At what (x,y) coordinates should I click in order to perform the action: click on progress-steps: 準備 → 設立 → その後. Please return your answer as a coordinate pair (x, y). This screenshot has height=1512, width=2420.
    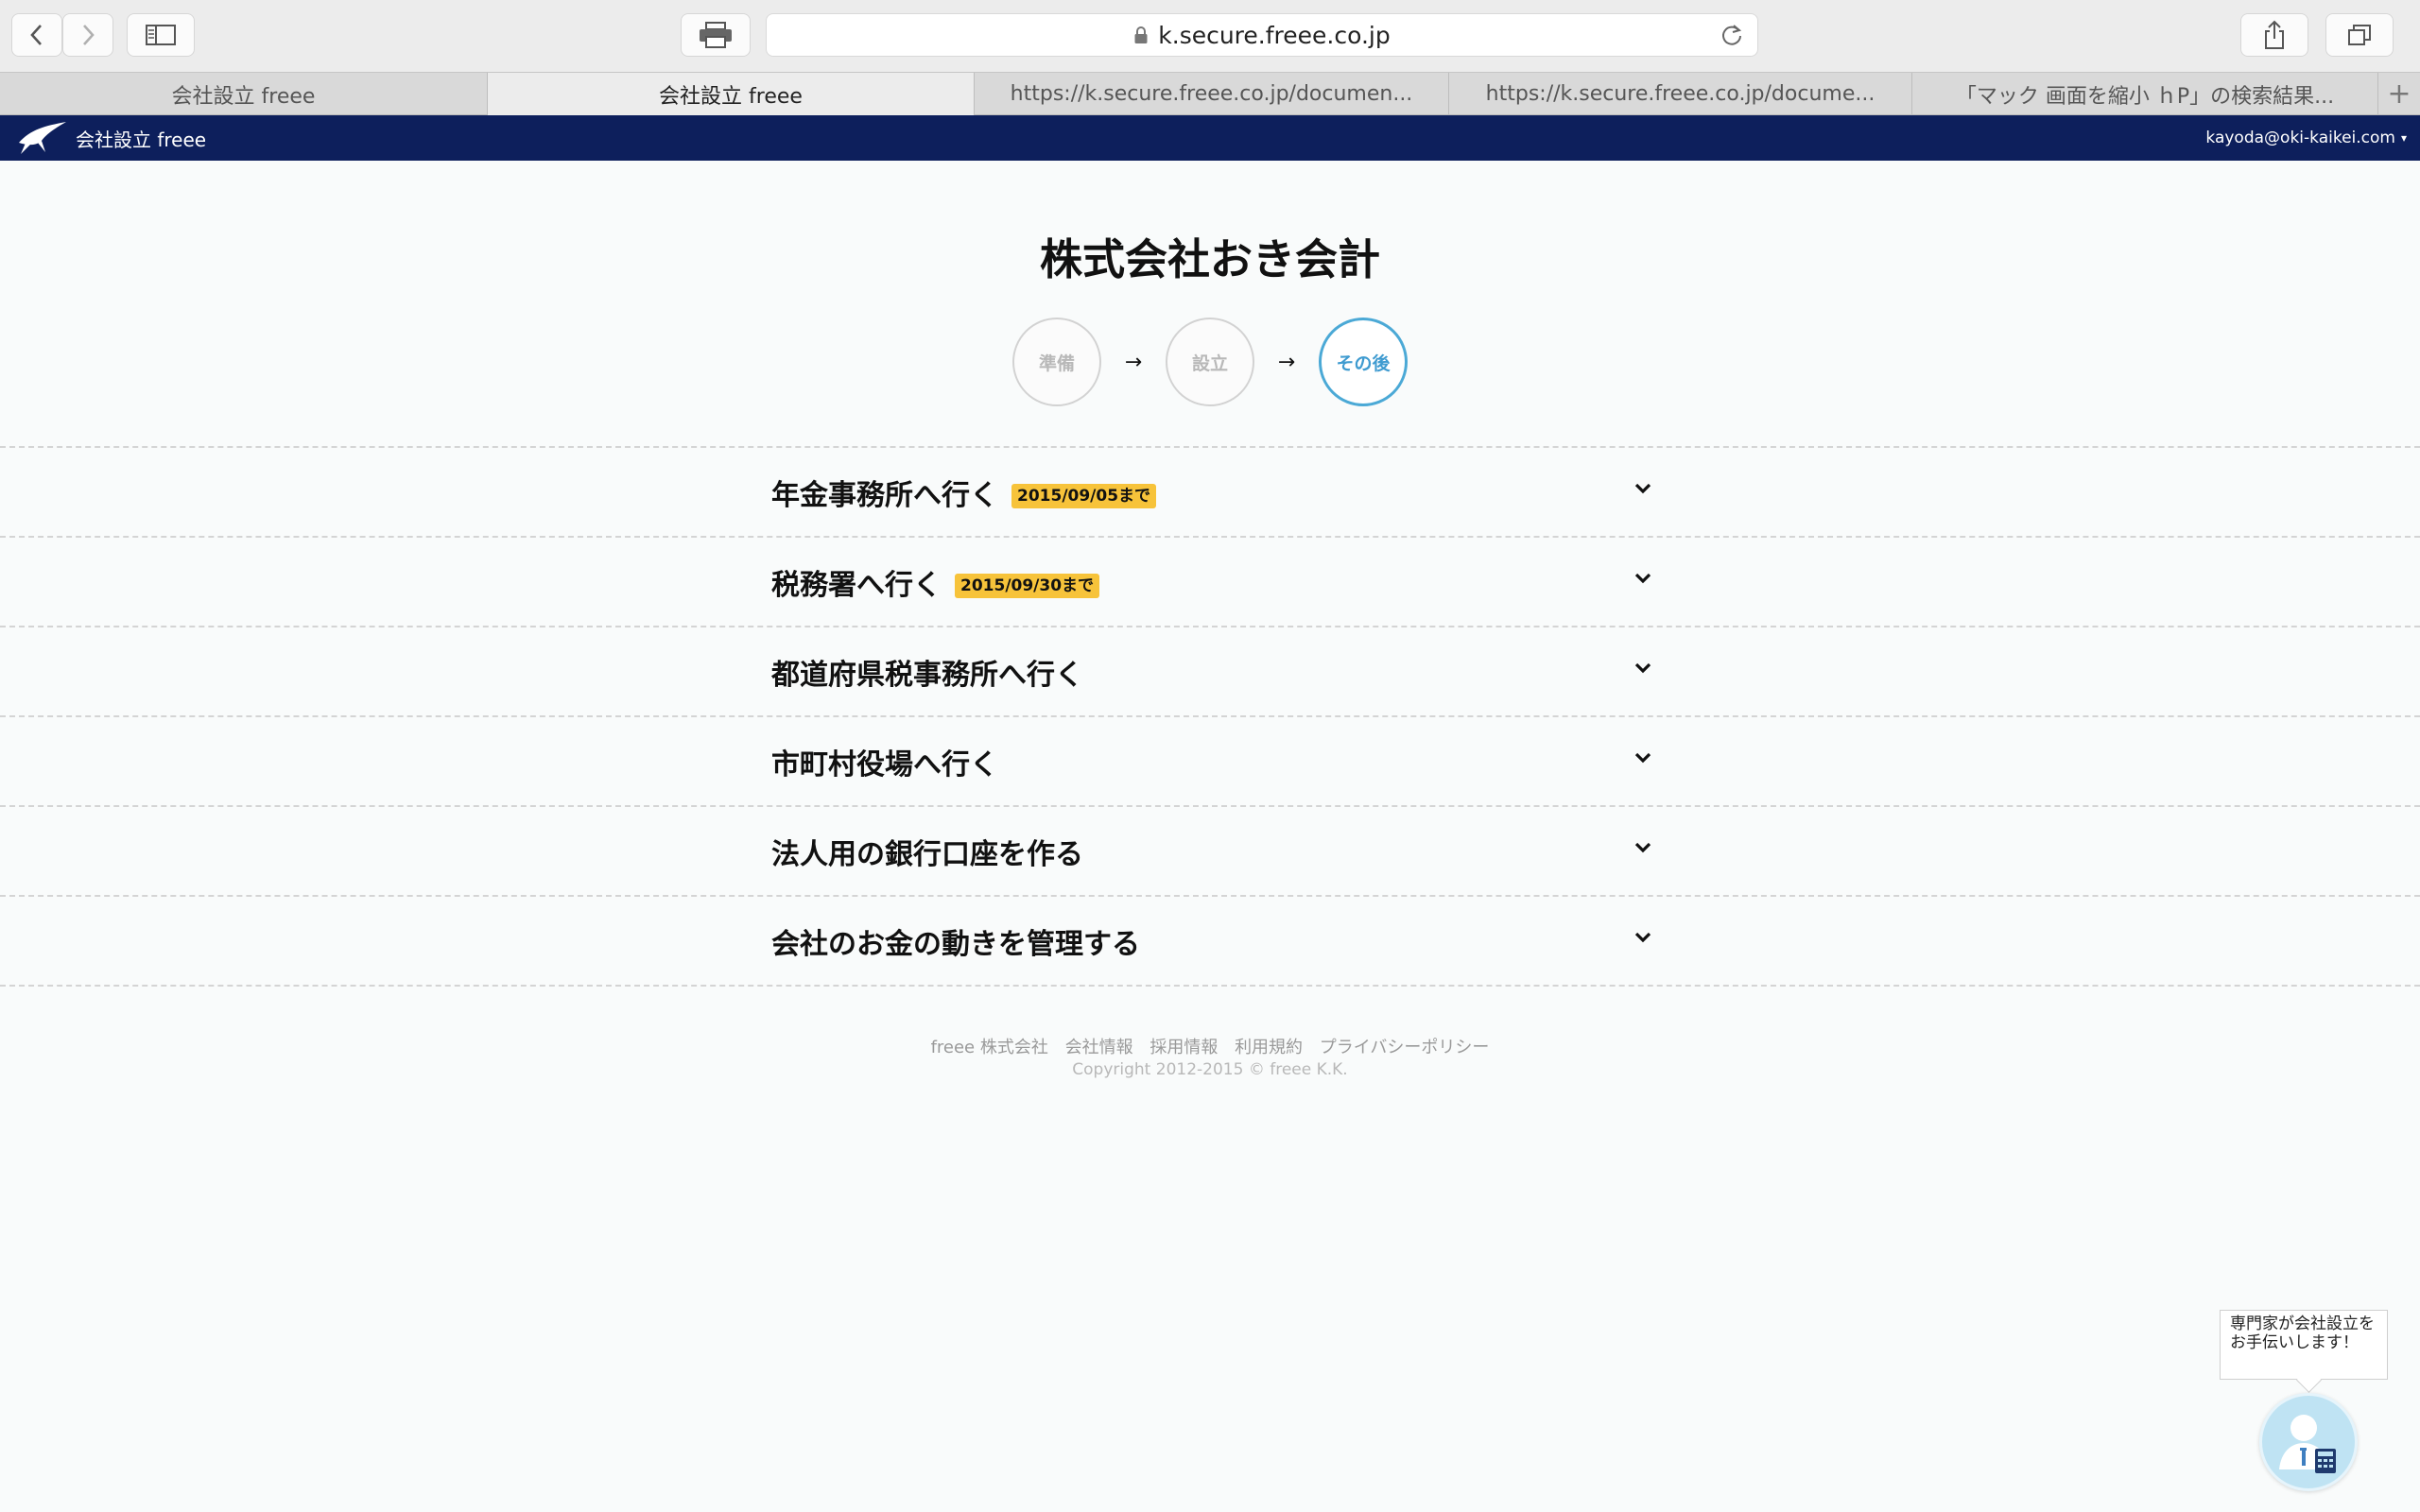
    Looking at the image, I should click on (1210, 362).